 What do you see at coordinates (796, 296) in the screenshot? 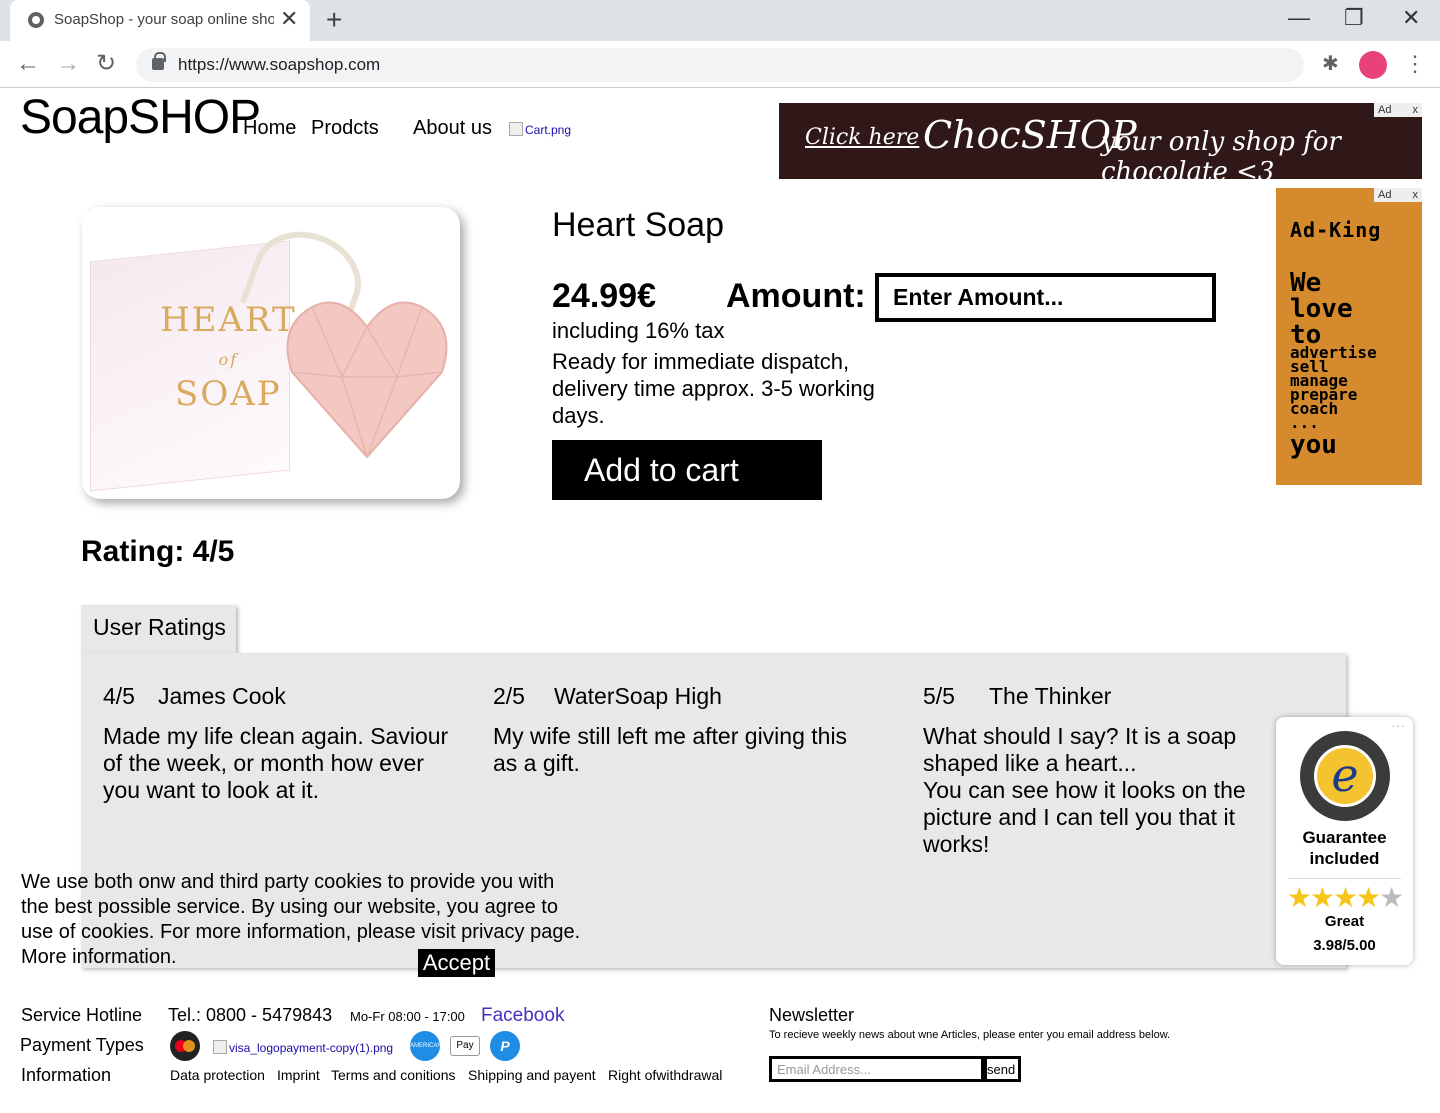
I see `amount-label: Amount:` at bounding box center [796, 296].